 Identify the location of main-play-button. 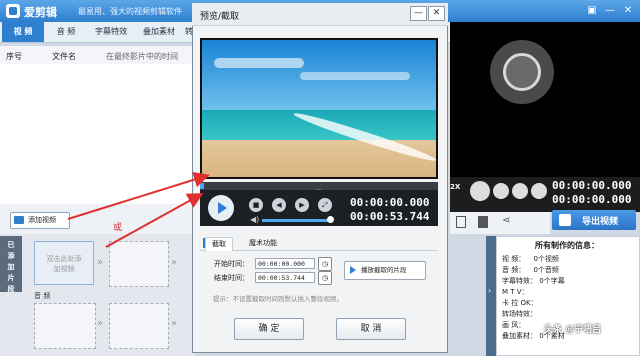
(480, 191).